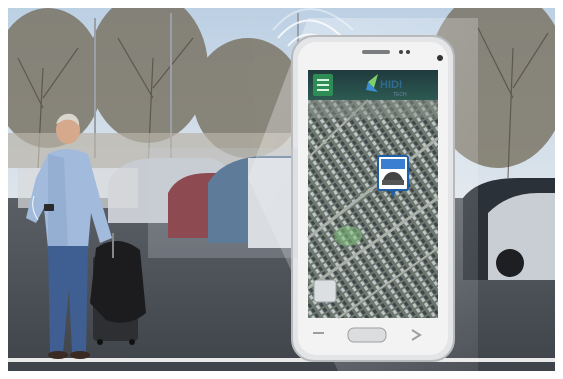 The image size is (563, 379). I want to click on motion-blur-haze, so click(223, 203).